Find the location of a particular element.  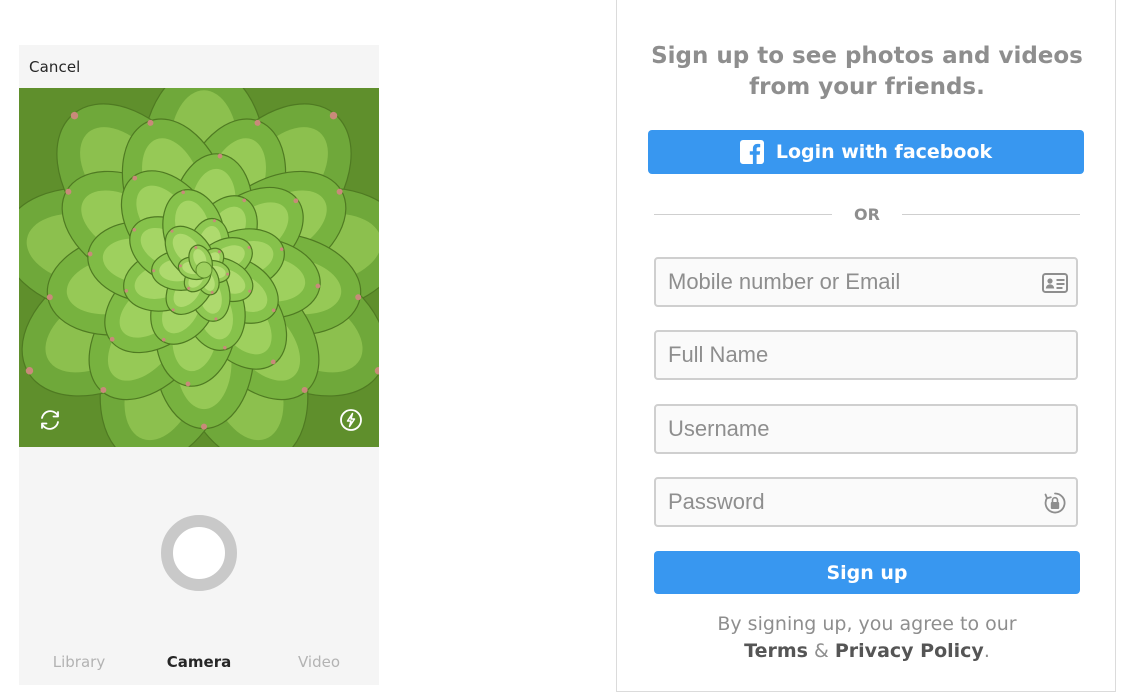

terms-links-line: Terms & Privacy Policy. is located at coordinates (867, 651).